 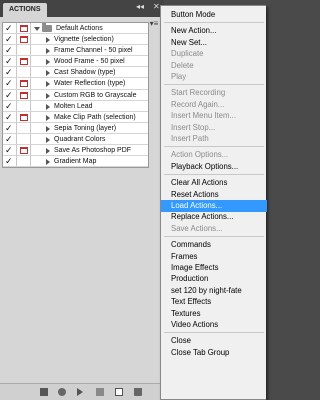 I want to click on action-row: ✓ Quadrant Colors, so click(x=75, y=139).